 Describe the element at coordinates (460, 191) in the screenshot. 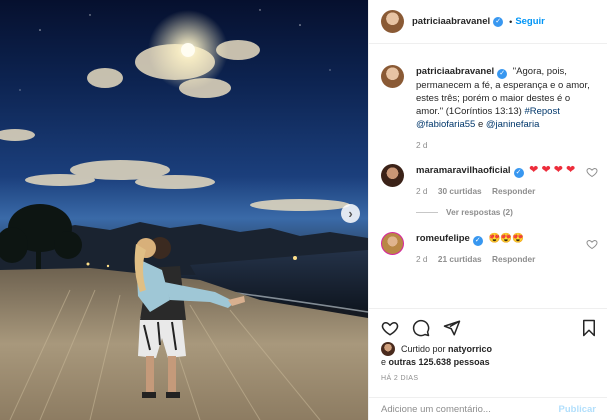

I see `comment-likes: 30 curtidas` at that location.